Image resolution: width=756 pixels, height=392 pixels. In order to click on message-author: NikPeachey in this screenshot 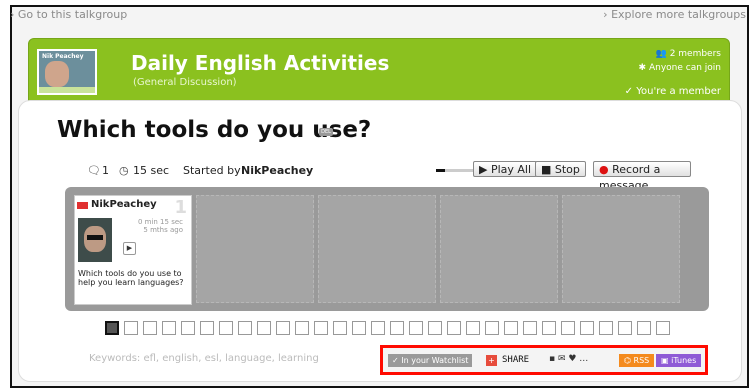, I will do `click(124, 204)`.